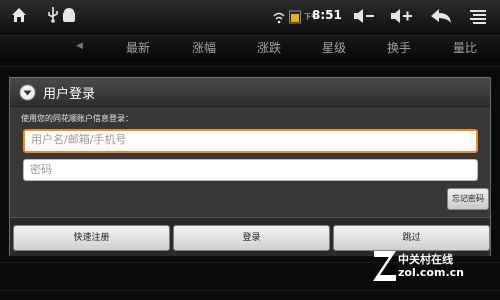 This screenshot has height=300, width=500. What do you see at coordinates (384, 266) in the screenshot?
I see `zol-logo-icon` at bounding box center [384, 266].